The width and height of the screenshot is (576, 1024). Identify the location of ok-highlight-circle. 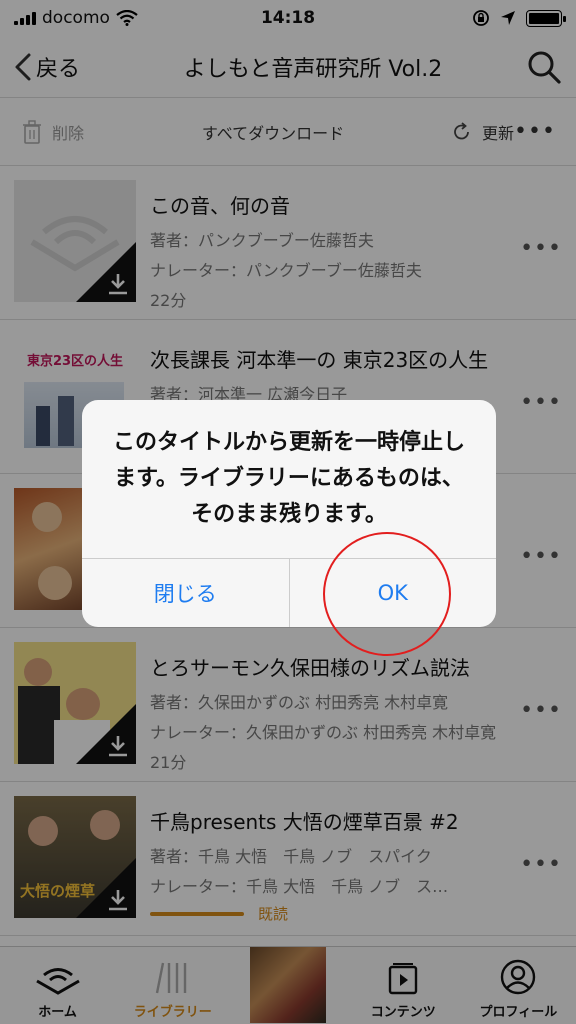
(387, 594).